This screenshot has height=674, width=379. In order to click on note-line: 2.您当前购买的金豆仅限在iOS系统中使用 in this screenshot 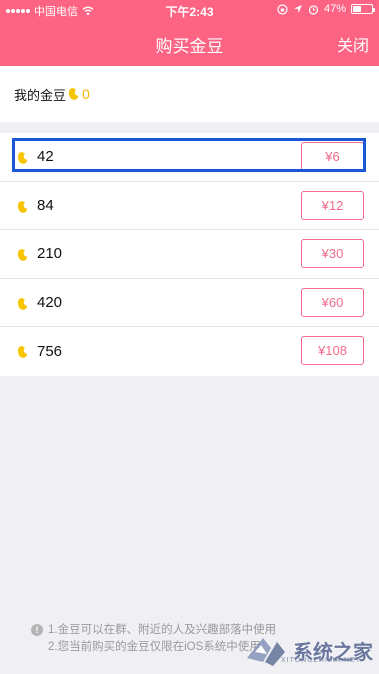, I will do `click(154, 647)`.